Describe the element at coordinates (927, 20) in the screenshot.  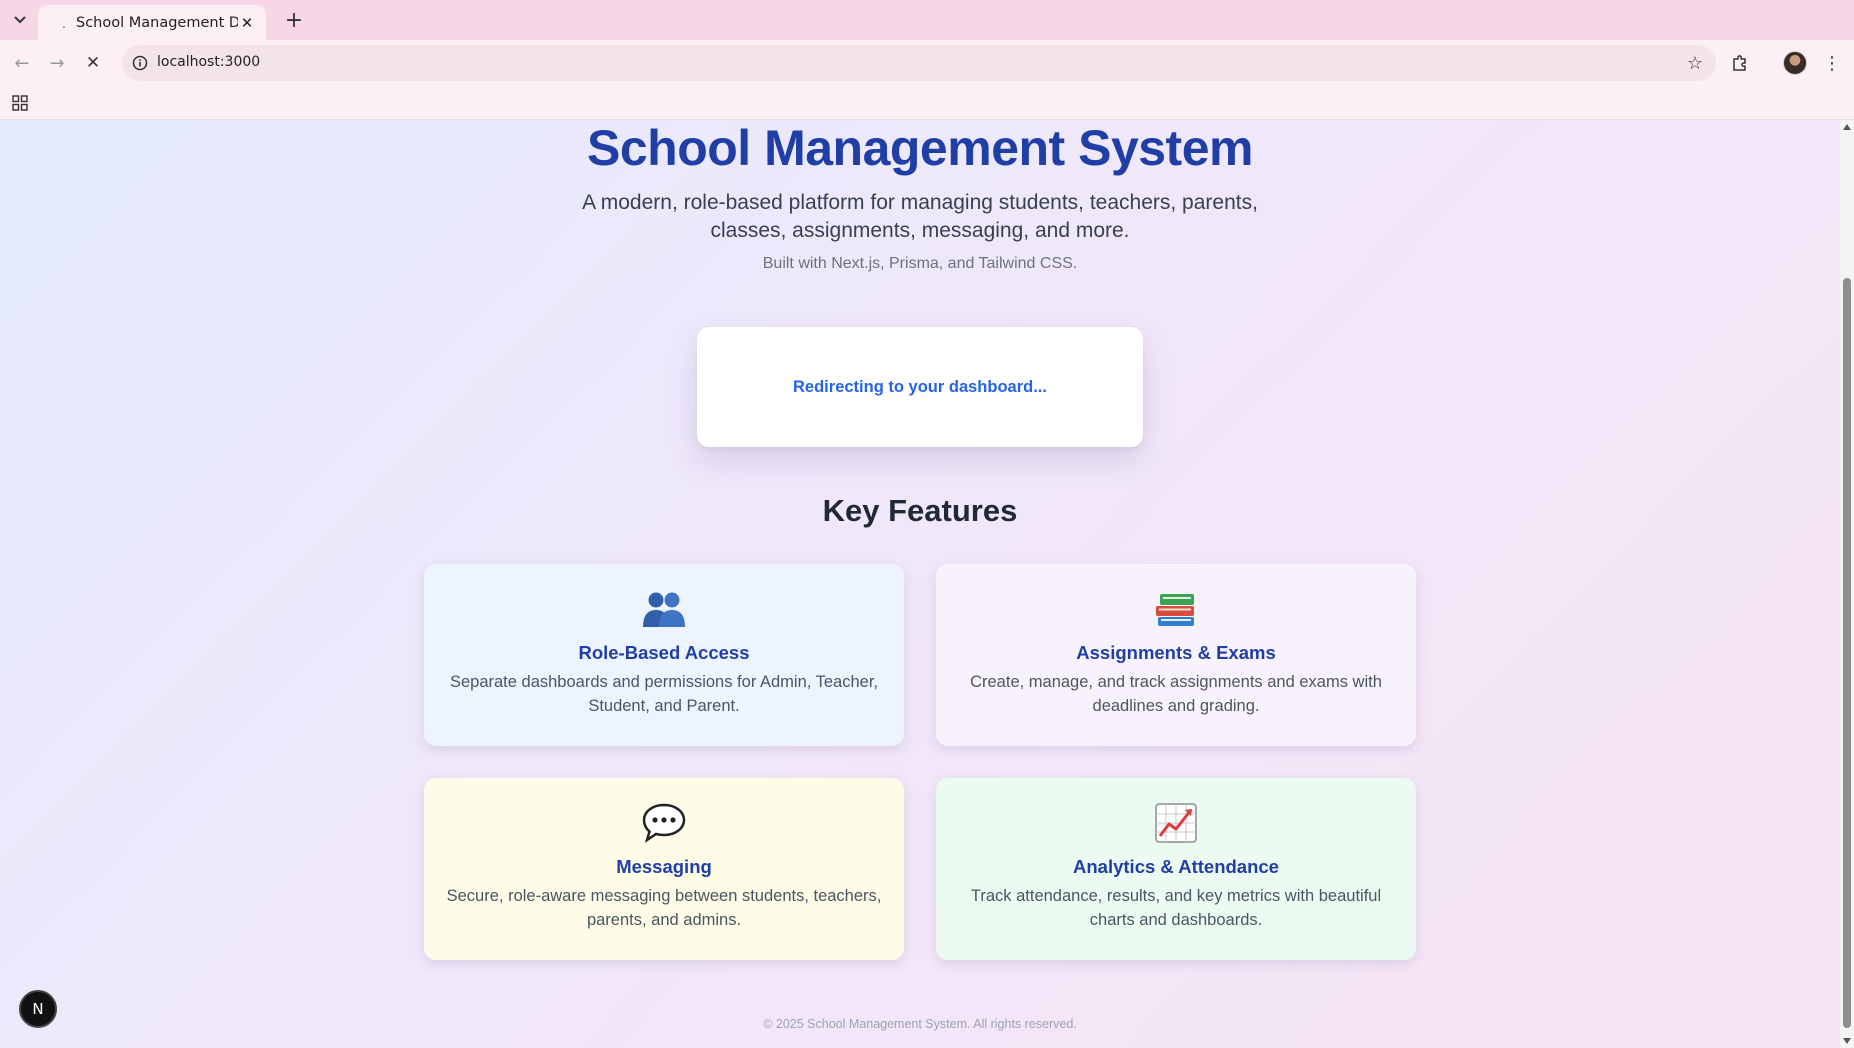
I see `browser-tab-strip: . School Management Das ✕ +` at that location.